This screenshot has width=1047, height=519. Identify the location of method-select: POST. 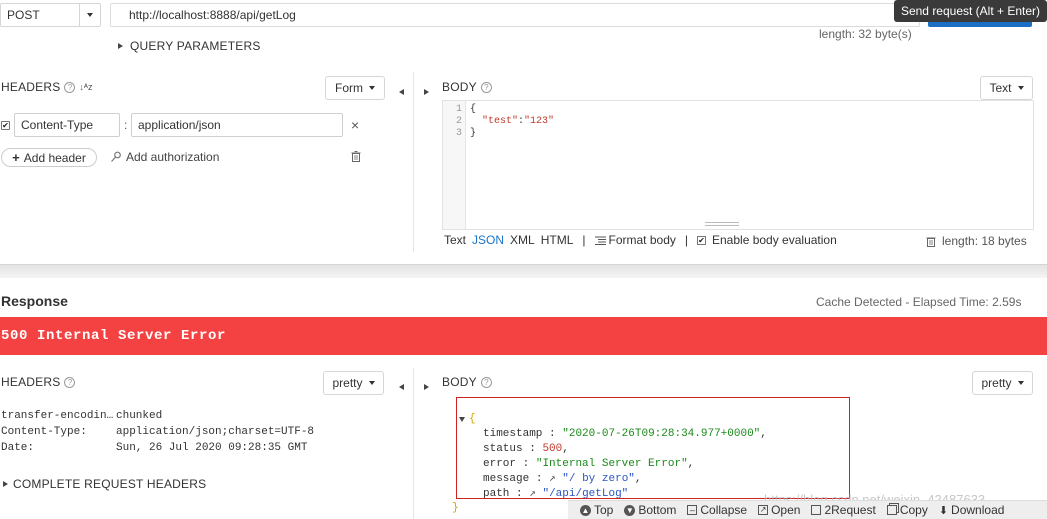
(40, 15).